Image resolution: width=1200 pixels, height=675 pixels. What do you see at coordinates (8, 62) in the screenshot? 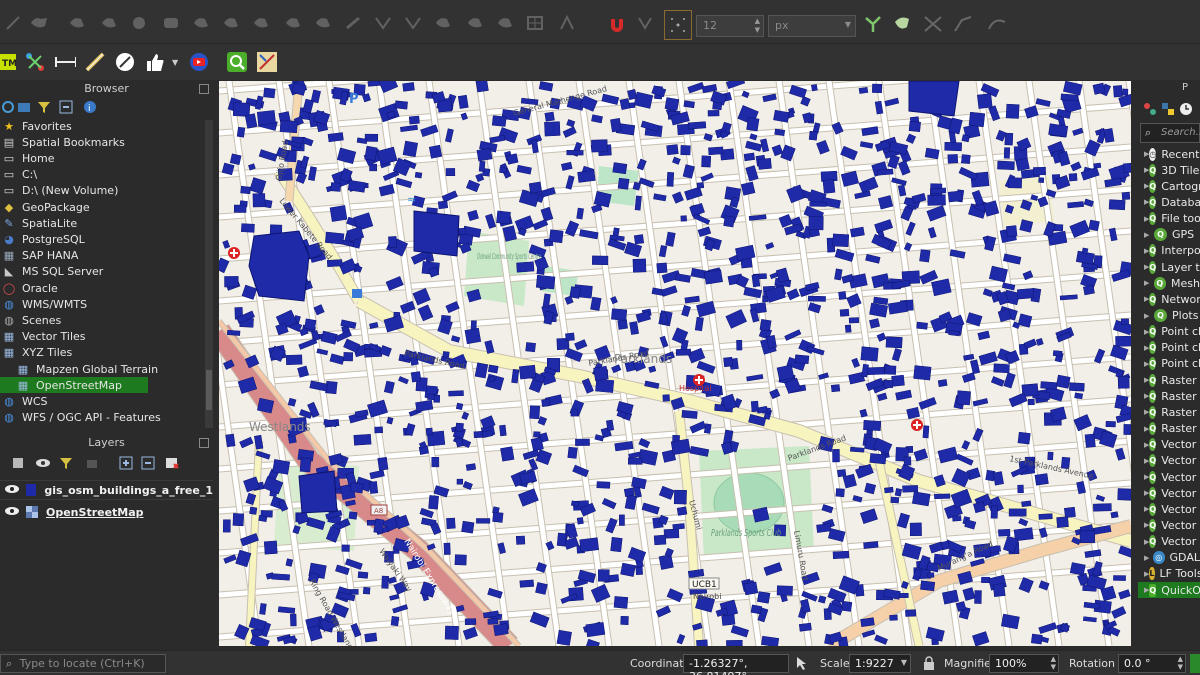
I see `tile-manager-icon: TM` at bounding box center [8, 62].